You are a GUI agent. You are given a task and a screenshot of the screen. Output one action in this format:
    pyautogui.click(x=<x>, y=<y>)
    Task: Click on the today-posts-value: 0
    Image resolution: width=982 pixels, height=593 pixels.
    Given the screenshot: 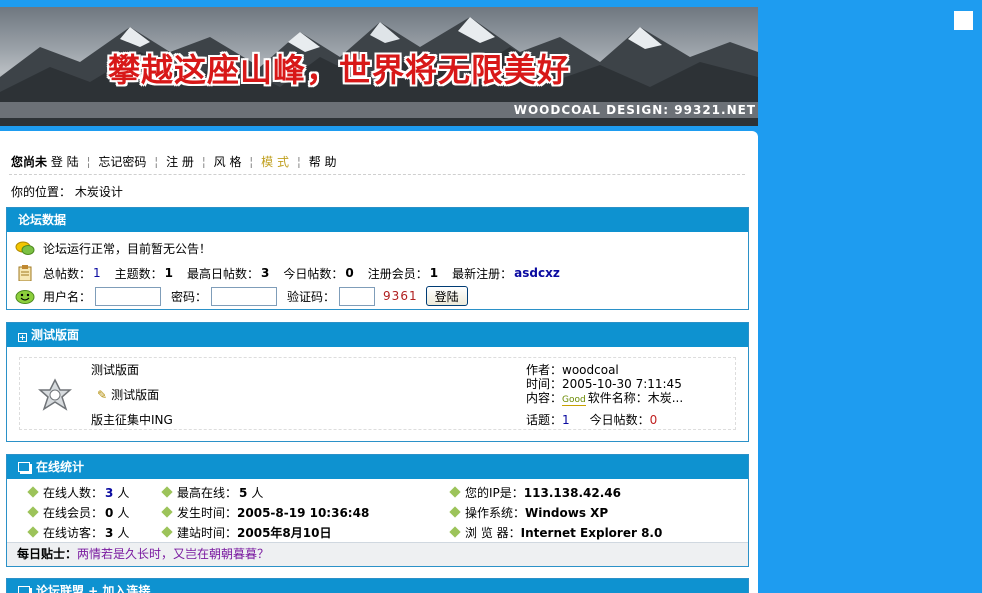 What is the action you would take?
    pyautogui.click(x=349, y=273)
    